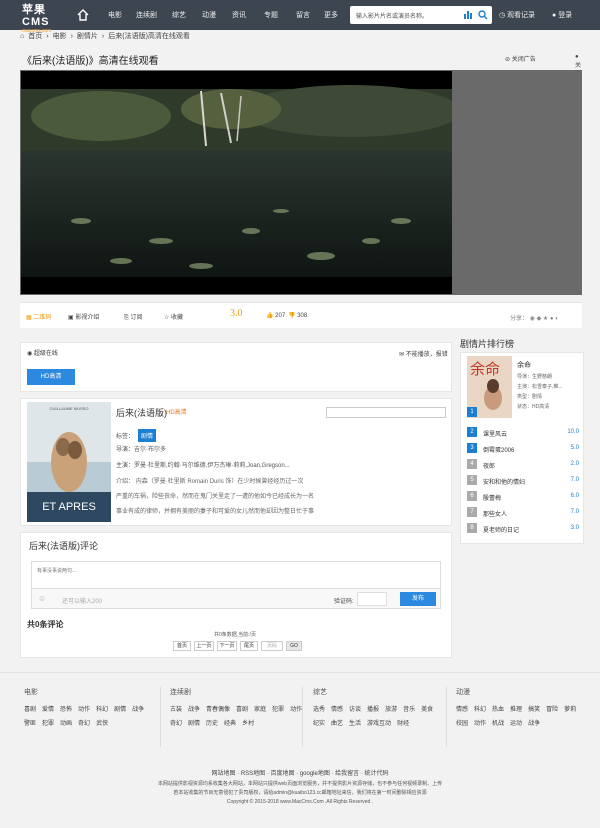 The image size is (600, 828). What do you see at coordinates (379, 724) in the screenshot?
I see `footer-link: 游戏互动` at bounding box center [379, 724].